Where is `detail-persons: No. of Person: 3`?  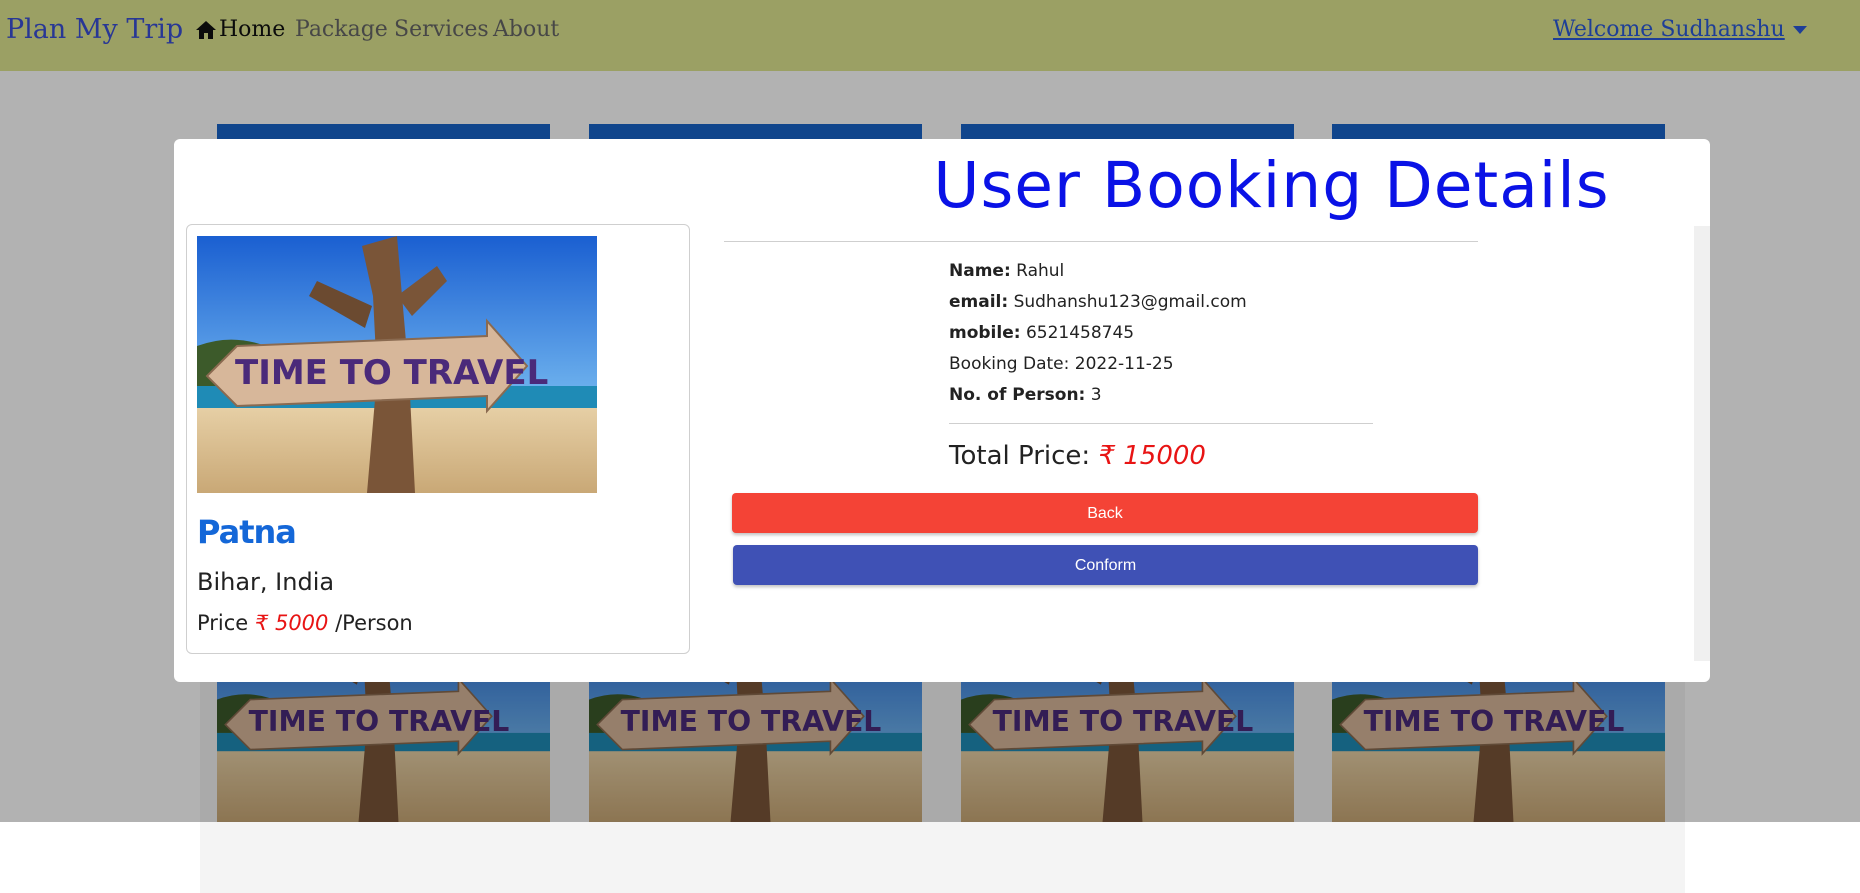 detail-persons: No. of Person: 3 is located at coordinates (1098, 395).